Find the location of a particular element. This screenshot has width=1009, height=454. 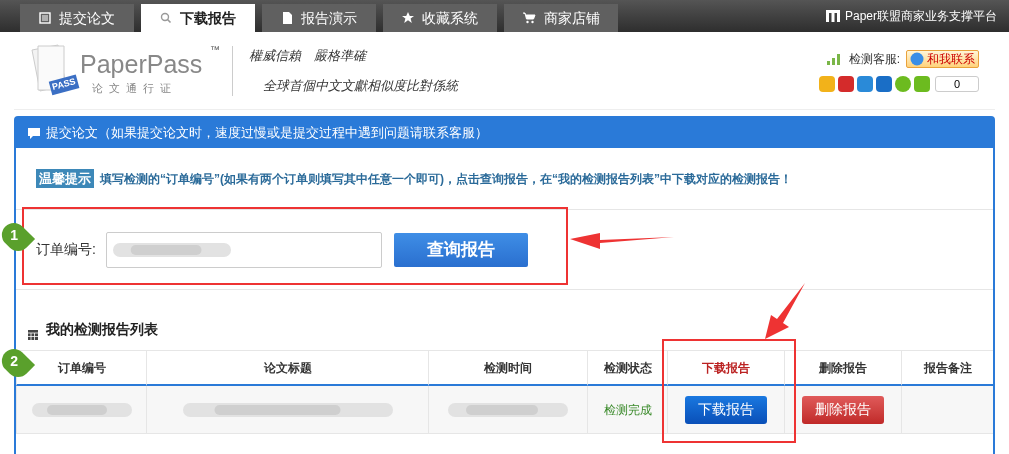

query-button: 查询报告 is located at coordinates (460, 249).